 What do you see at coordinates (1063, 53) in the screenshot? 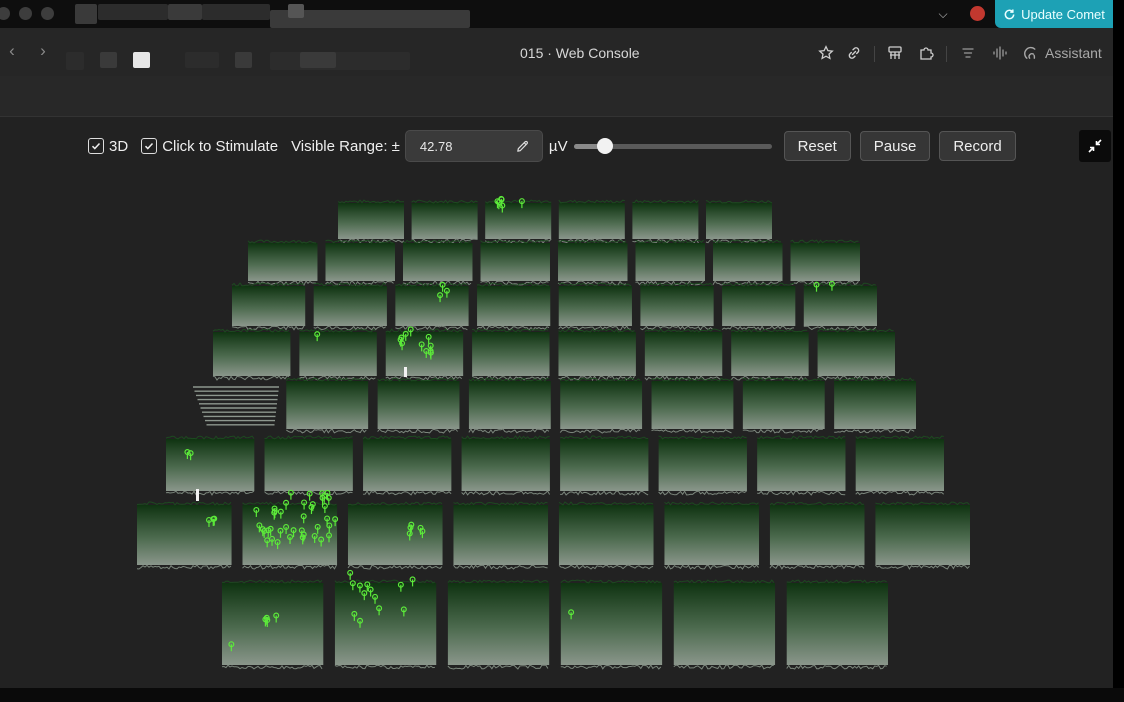
I see `assistant-button: Assistant` at bounding box center [1063, 53].